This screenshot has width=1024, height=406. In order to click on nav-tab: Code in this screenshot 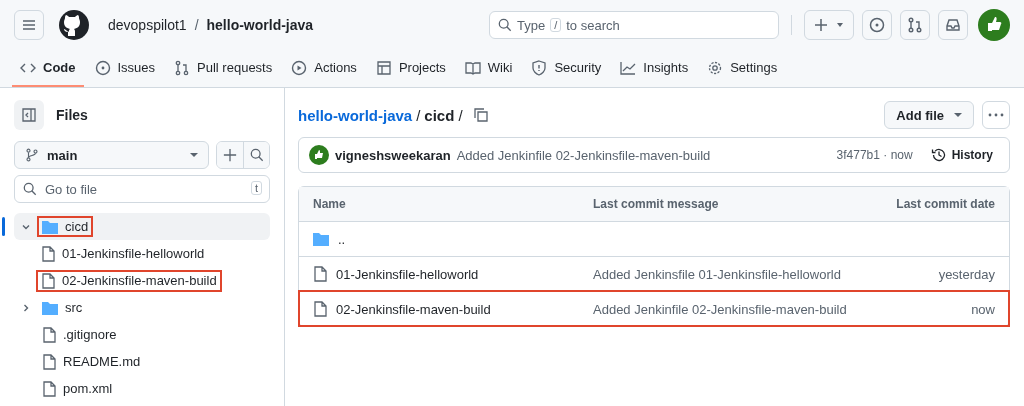, I will do `click(48, 68)`.